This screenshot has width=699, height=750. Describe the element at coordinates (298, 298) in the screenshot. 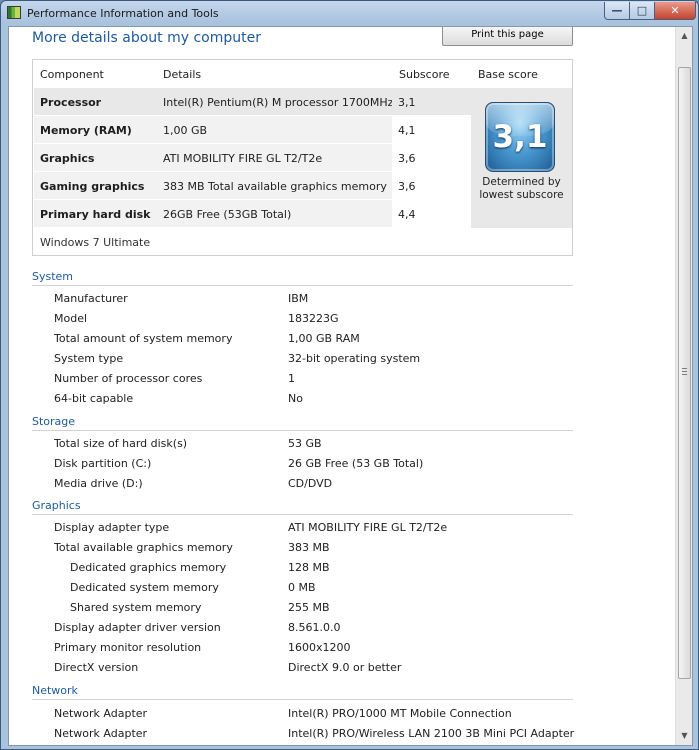

I see `detail-value: IBM` at that location.